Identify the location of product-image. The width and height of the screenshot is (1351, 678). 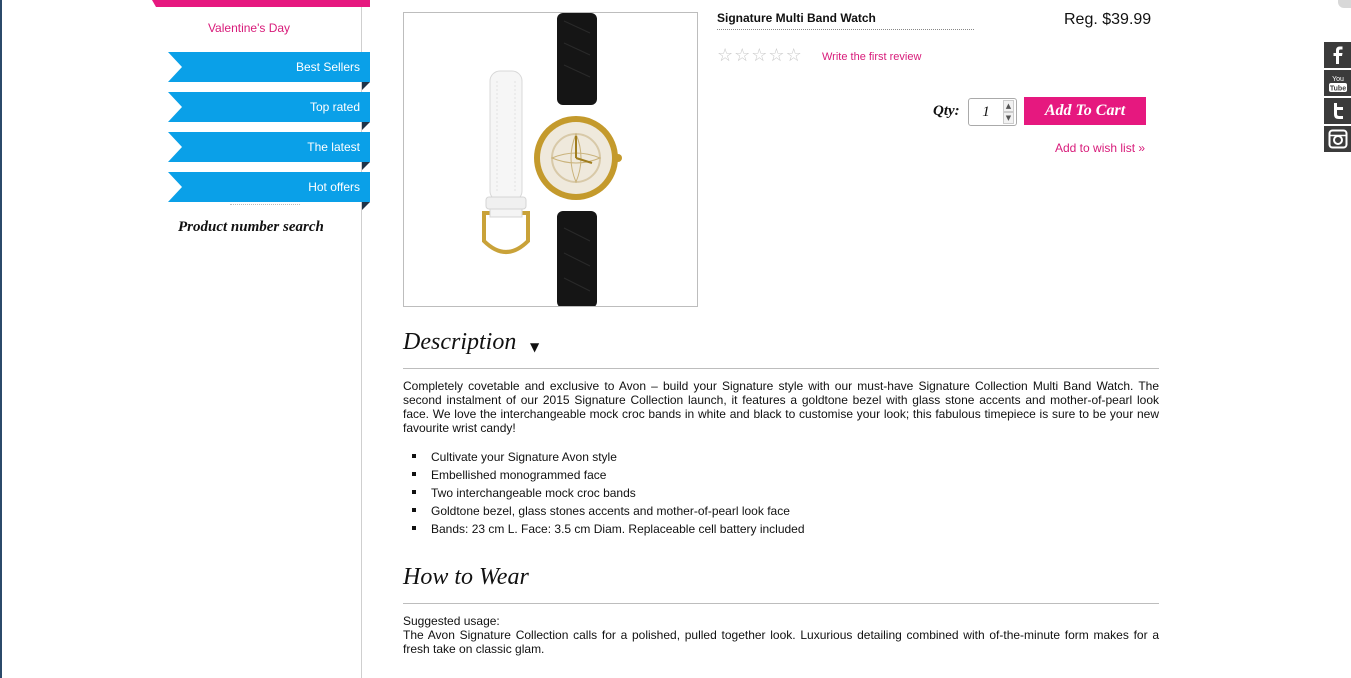
(550, 159).